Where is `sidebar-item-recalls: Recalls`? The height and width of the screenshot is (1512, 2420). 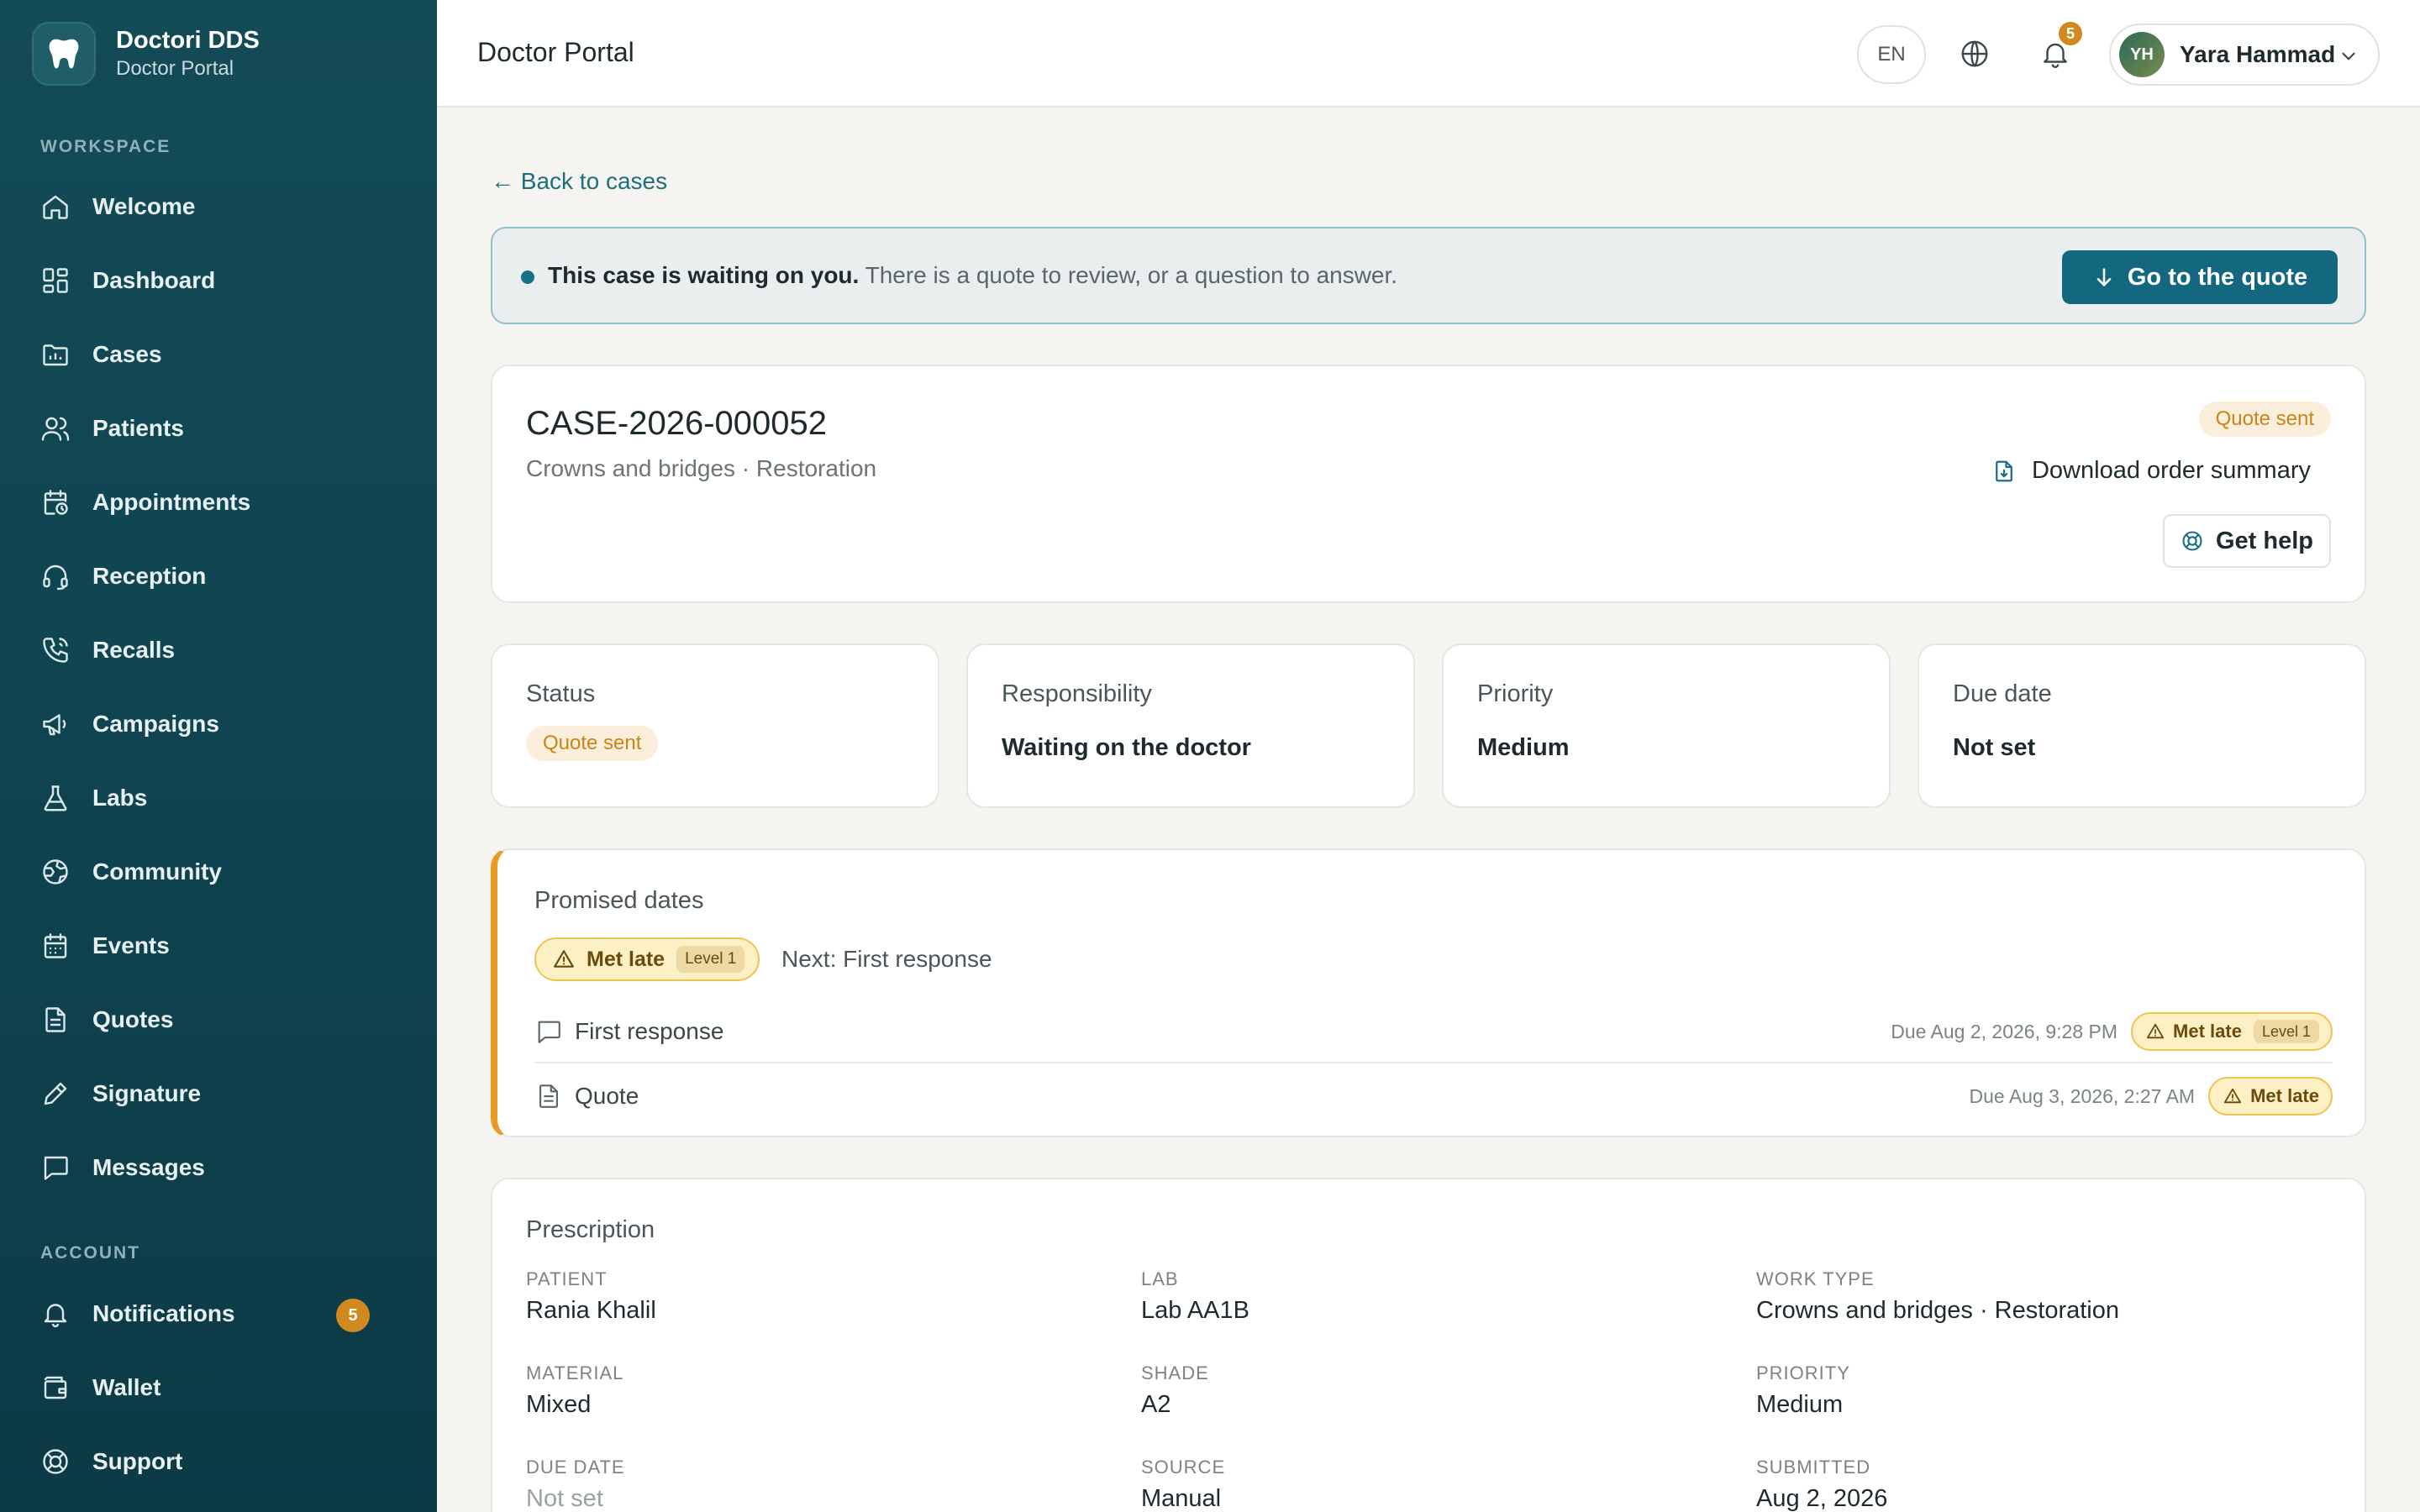 sidebar-item-recalls: Recalls is located at coordinates (221, 650).